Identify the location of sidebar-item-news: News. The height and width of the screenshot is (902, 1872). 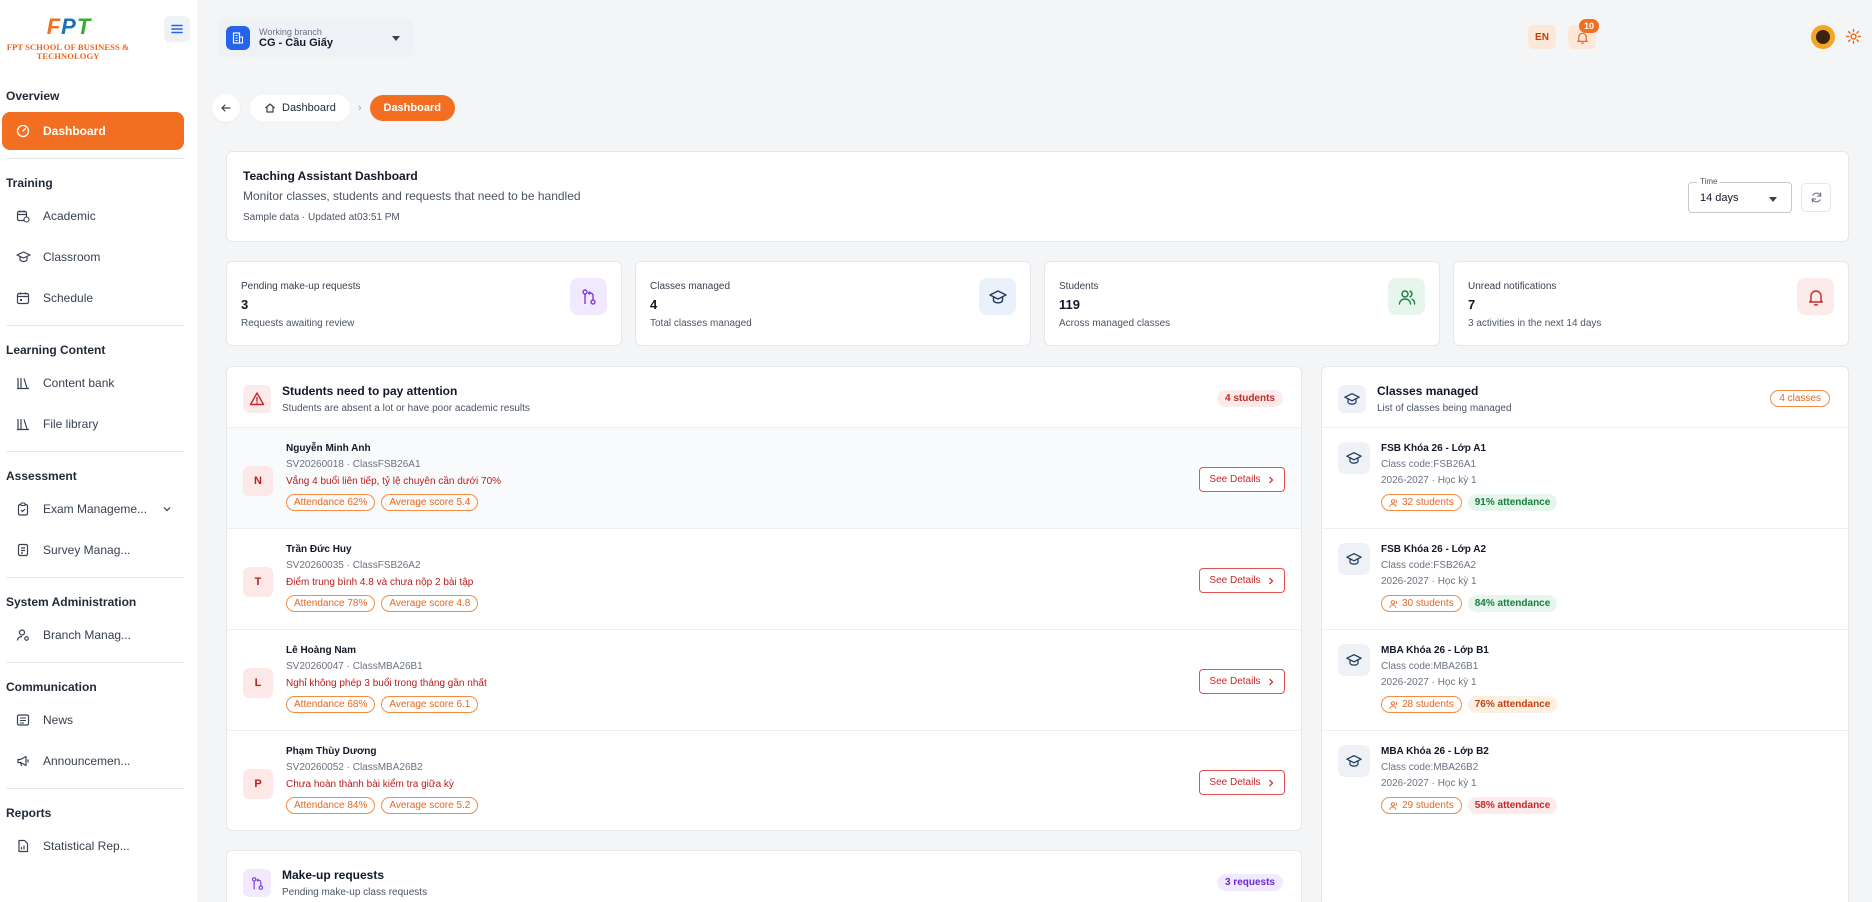
(93, 720).